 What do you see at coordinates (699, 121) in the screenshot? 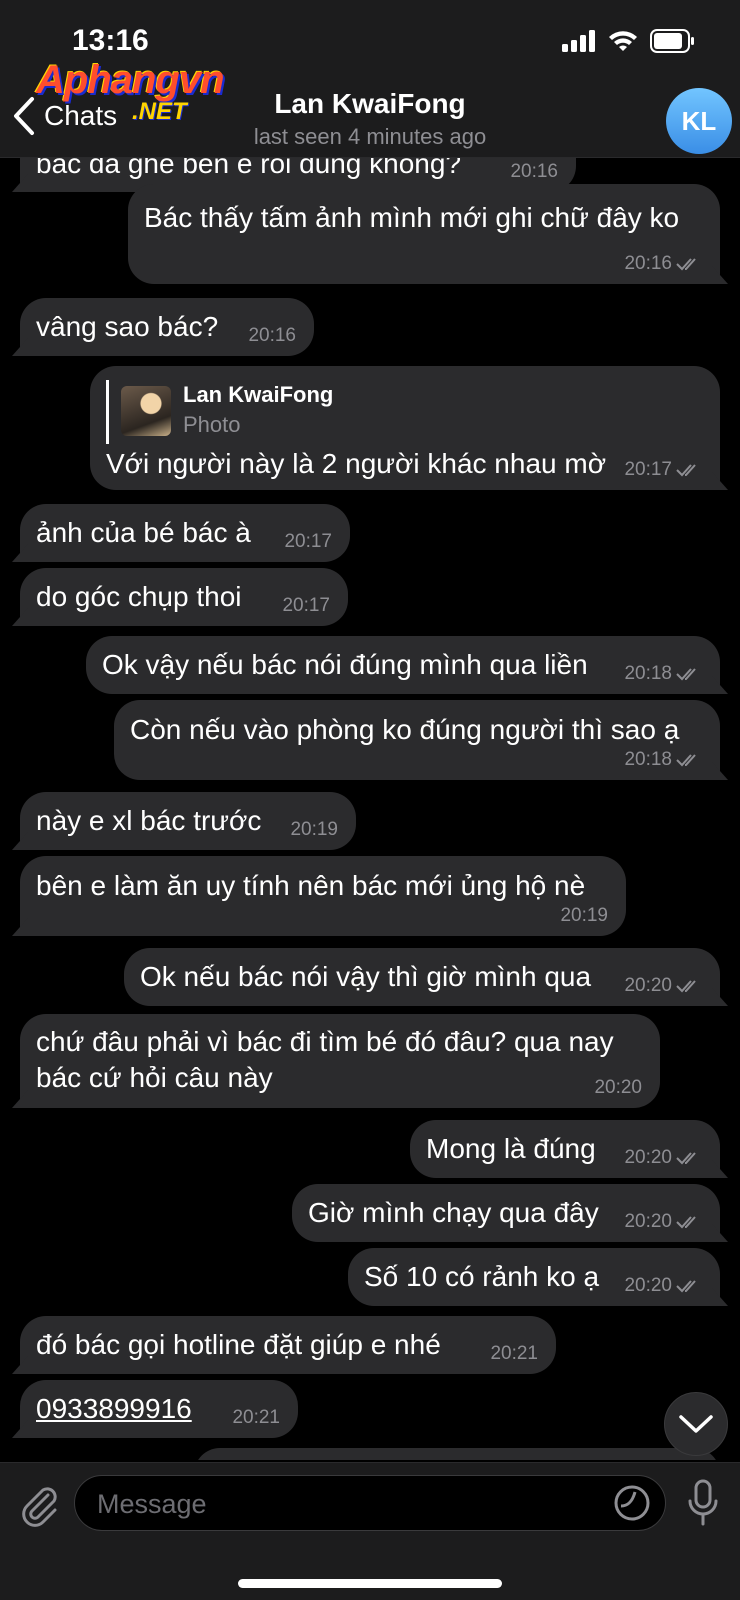
I see `contact-avatar: KL` at bounding box center [699, 121].